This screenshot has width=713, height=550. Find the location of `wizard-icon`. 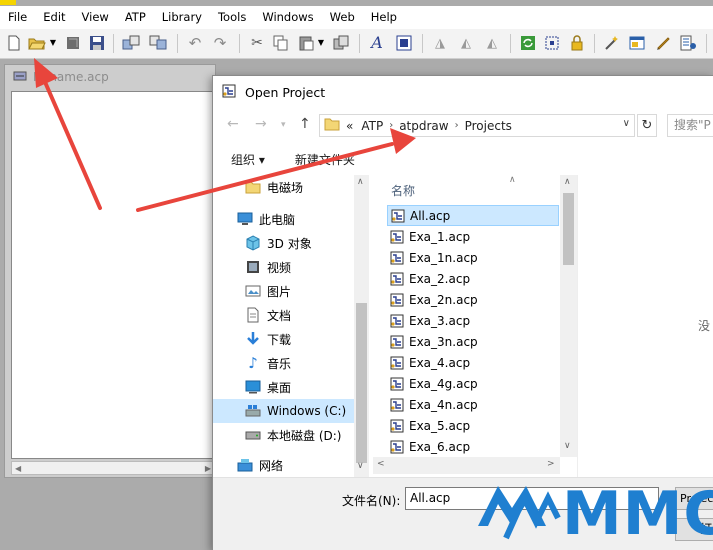

wizard-icon is located at coordinates (612, 43).